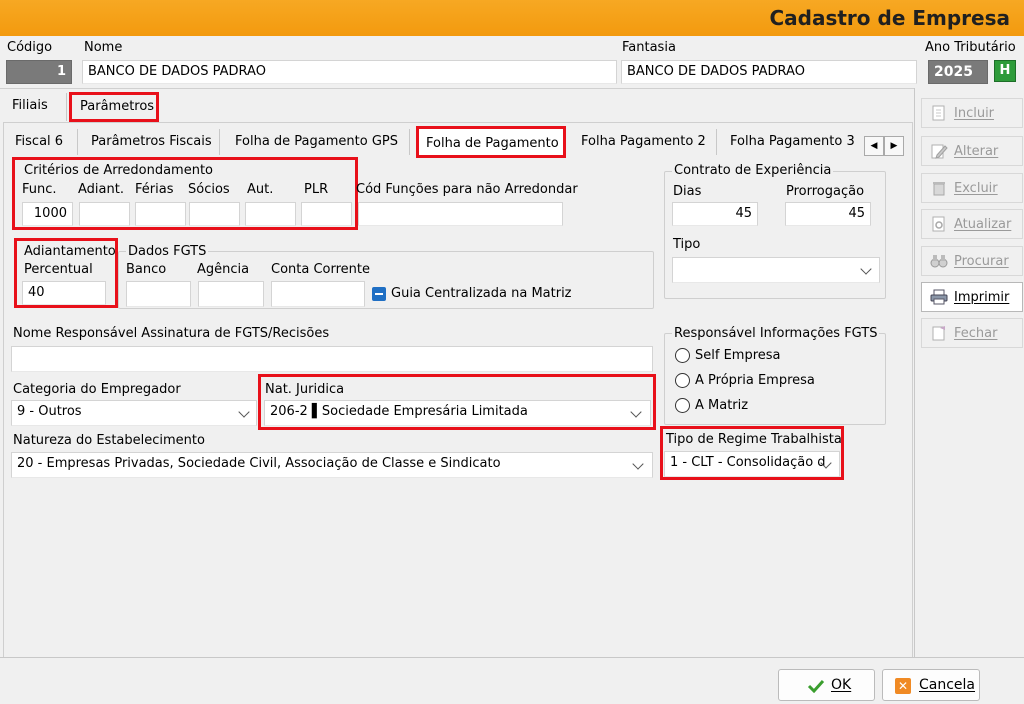 Image resolution: width=1024 pixels, height=704 pixels. What do you see at coordinates (958, 72) in the screenshot?
I see `ano-field: 2025` at bounding box center [958, 72].